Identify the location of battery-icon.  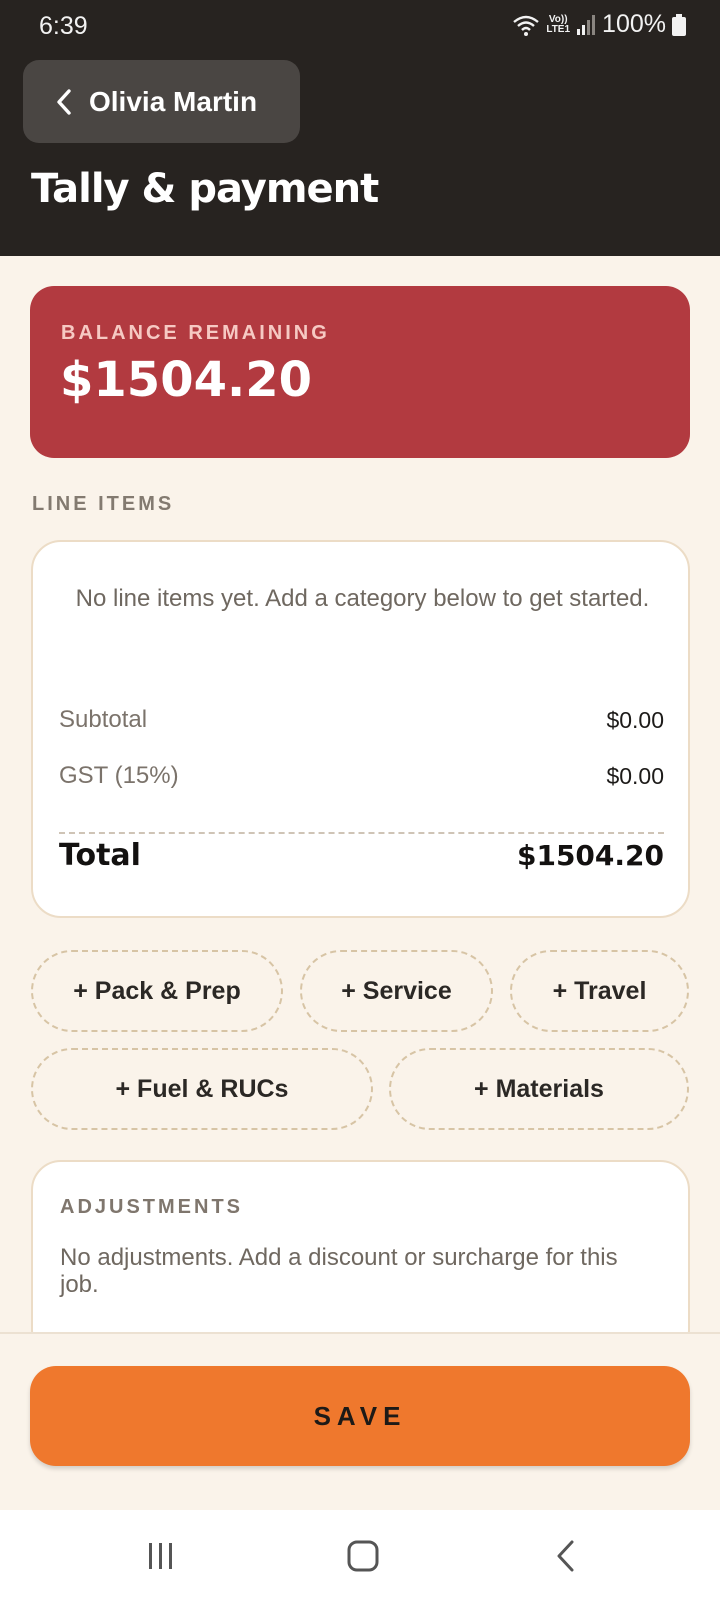
(679, 24).